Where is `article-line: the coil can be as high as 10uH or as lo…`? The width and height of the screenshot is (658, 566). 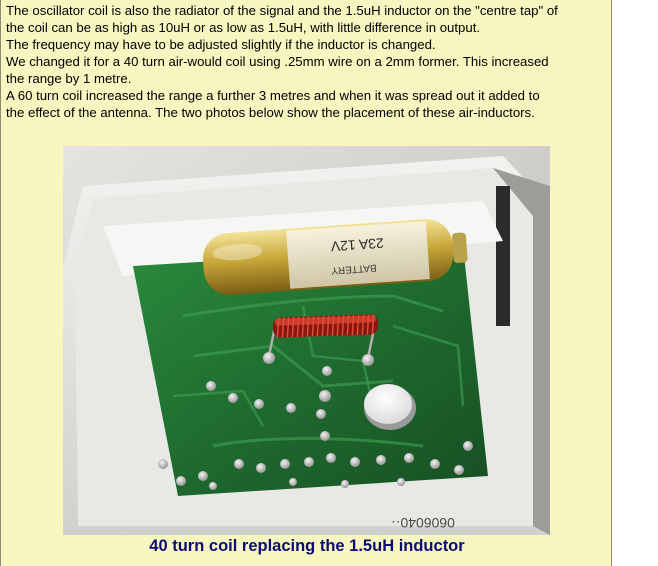 article-line: the coil can be as high as 10uH or as lo… is located at coordinates (243, 27).